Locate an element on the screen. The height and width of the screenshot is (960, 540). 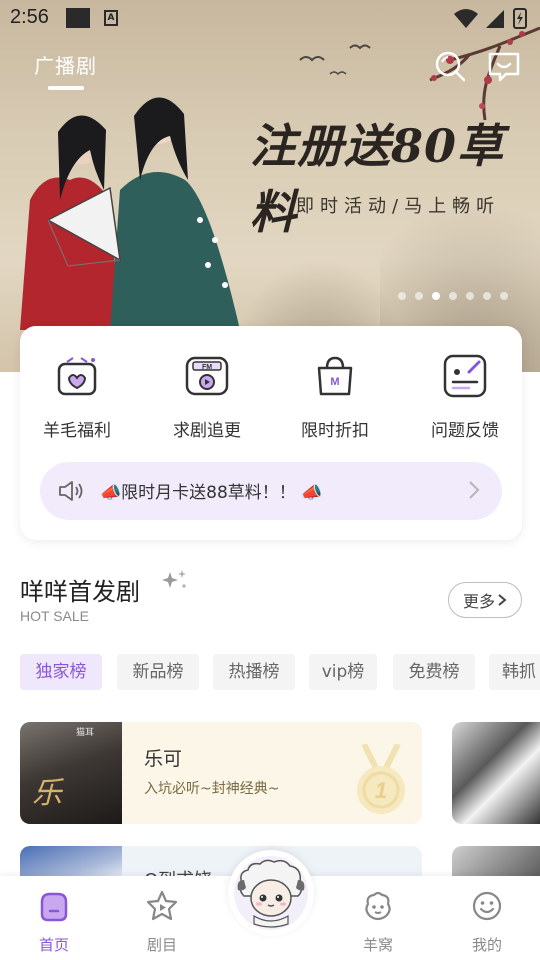
rank-medal-icon: 1 is located at coordinates (381, 779).